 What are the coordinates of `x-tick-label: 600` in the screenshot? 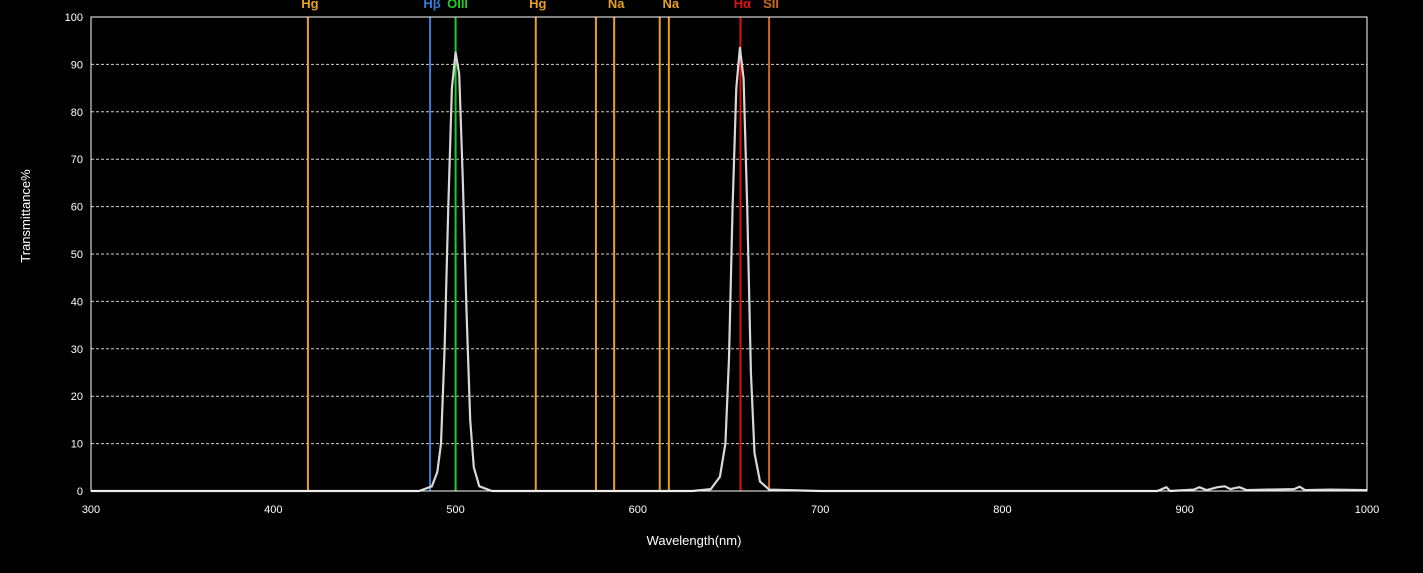 It's located at (638, 510).